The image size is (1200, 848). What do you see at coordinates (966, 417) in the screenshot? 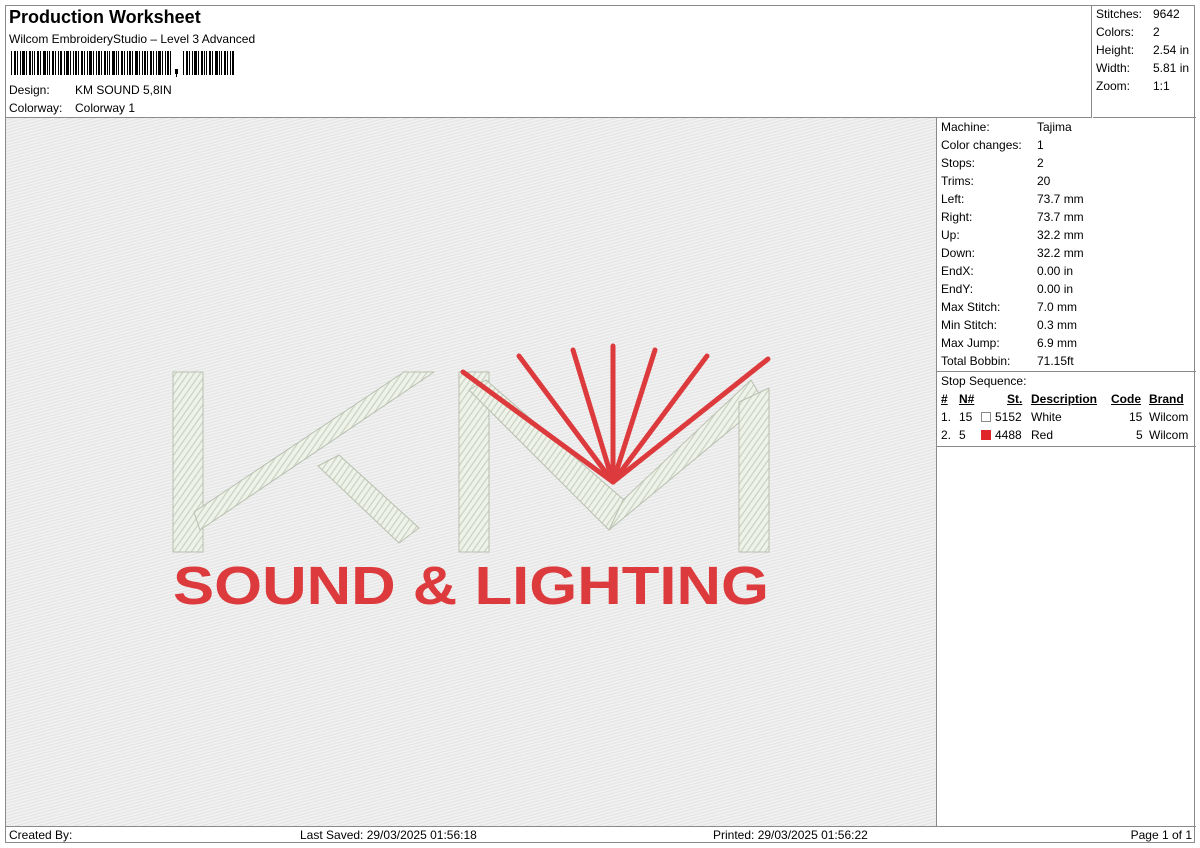
I see `needle-number: 15` at bounding box center [966, 417].